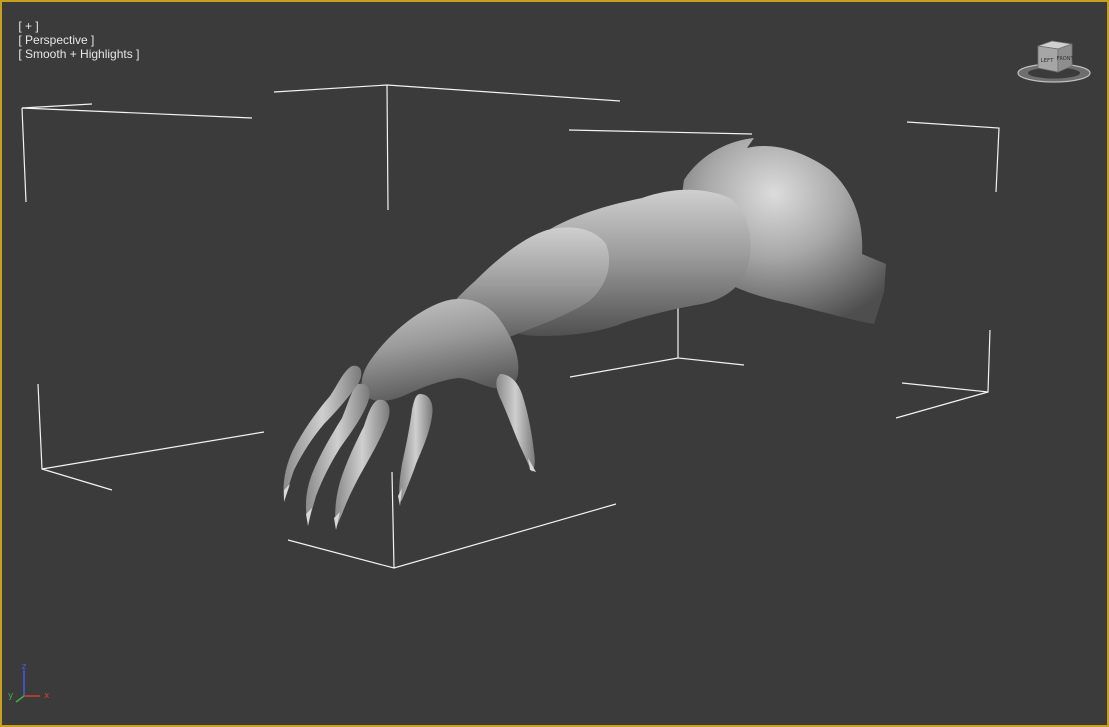 Image resolution: width=1109 pixels, height=727 pixels. Describe the element at coordinates (28, 26) in the screenshot. I see `viewport-plus-menu: [ + ]` at that location.